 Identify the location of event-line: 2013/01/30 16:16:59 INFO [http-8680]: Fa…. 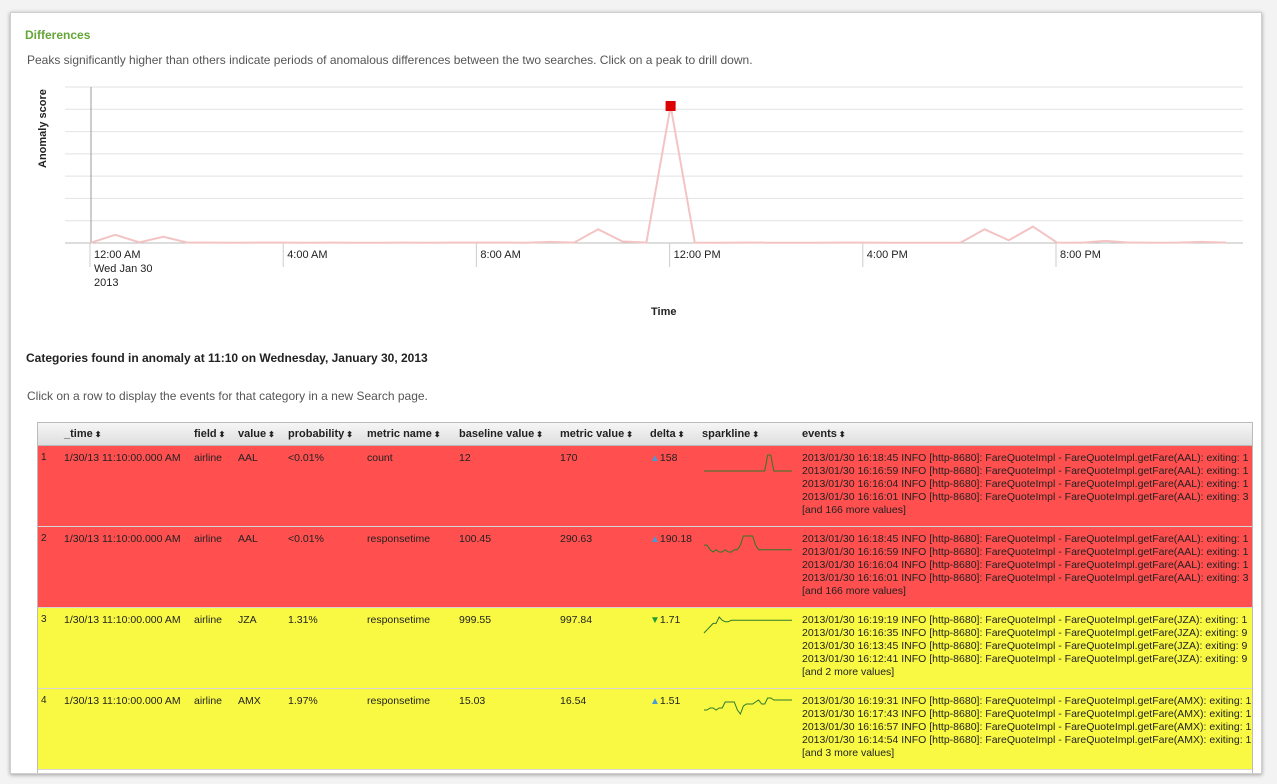
(1025, 470).